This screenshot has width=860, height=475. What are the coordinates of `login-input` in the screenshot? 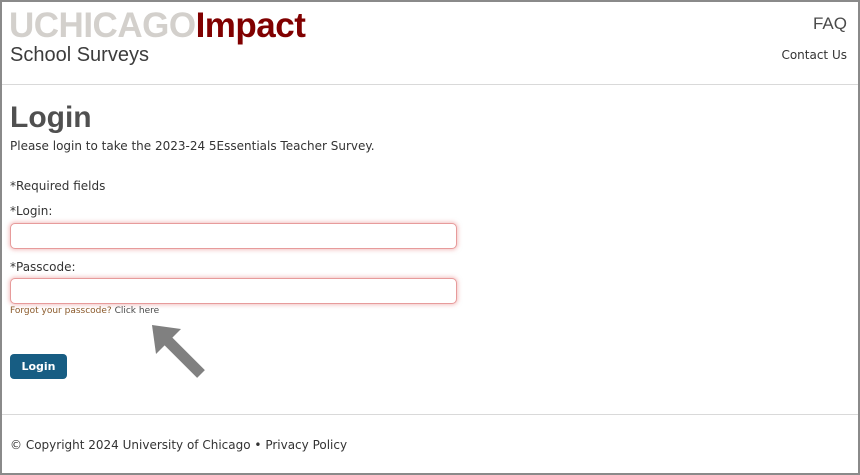 It's located at (233, 236).